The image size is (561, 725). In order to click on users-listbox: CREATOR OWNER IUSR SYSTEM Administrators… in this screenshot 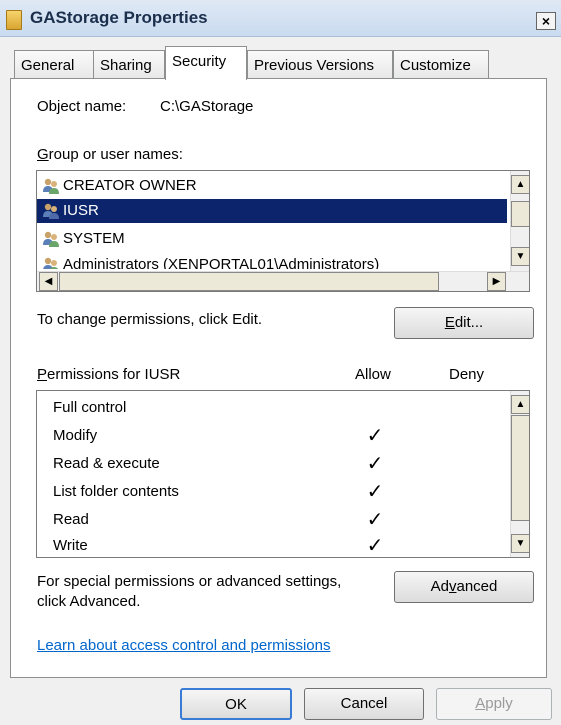, I will do `click(283, 231)`.